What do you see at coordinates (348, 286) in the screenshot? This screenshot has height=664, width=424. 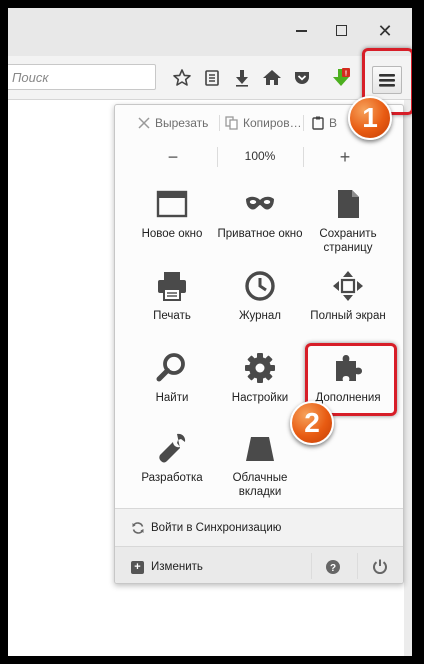 I see `fullscreen-icon` at bounding box center [348, 286].